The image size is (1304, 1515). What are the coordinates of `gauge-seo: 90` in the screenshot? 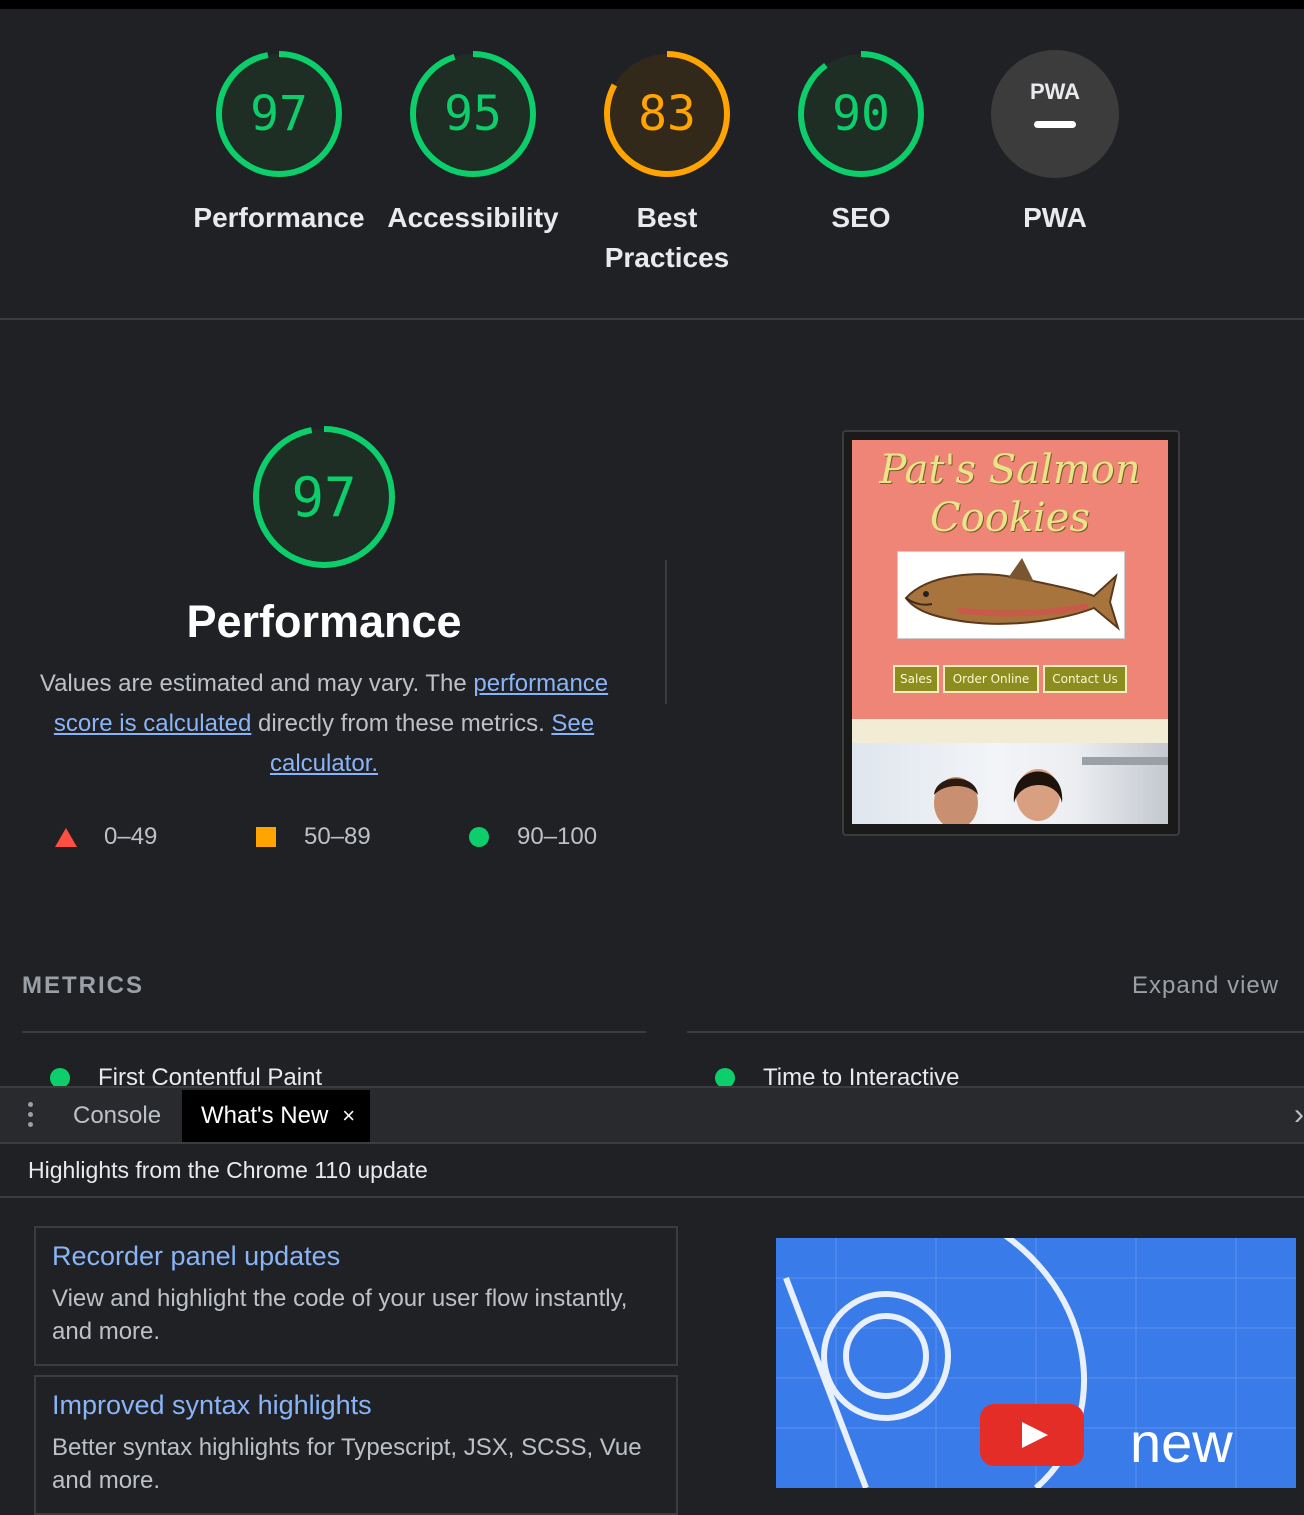 It's located at (861, 114).